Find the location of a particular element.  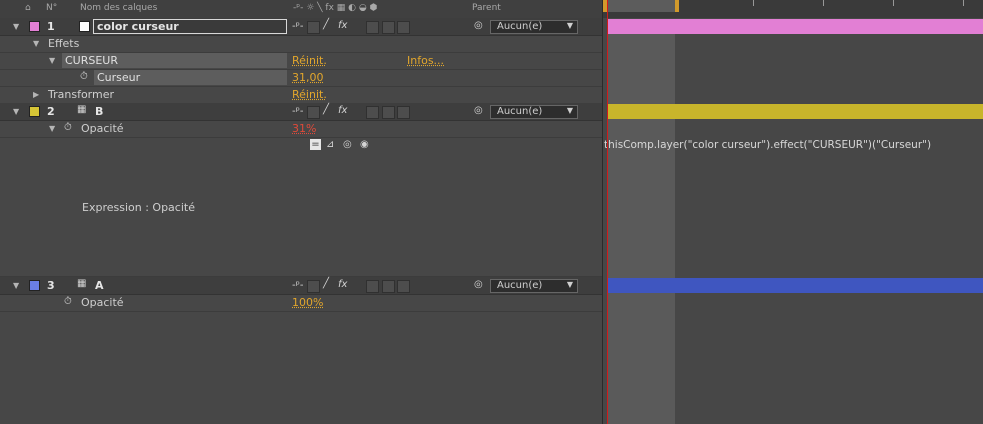

property-name: Curseur is located at coordinates (119, 77).